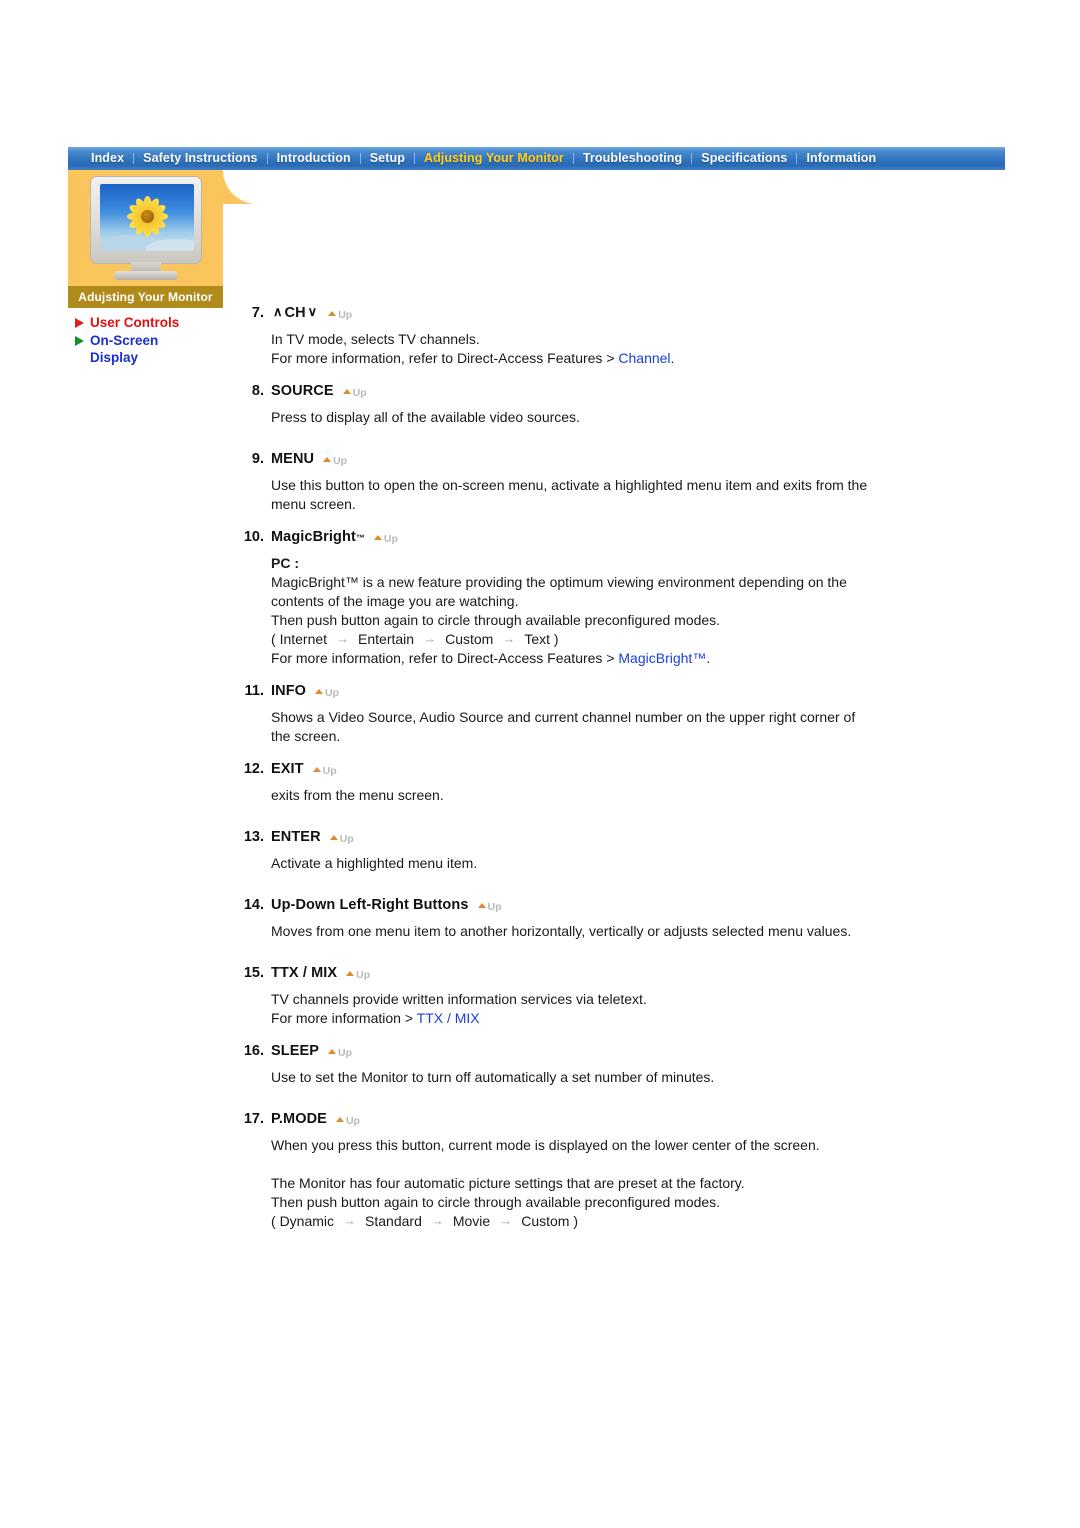  Describe the element at coordinates (313, 504) in the screenshot. I see `body-text: menu screen.` at that location.